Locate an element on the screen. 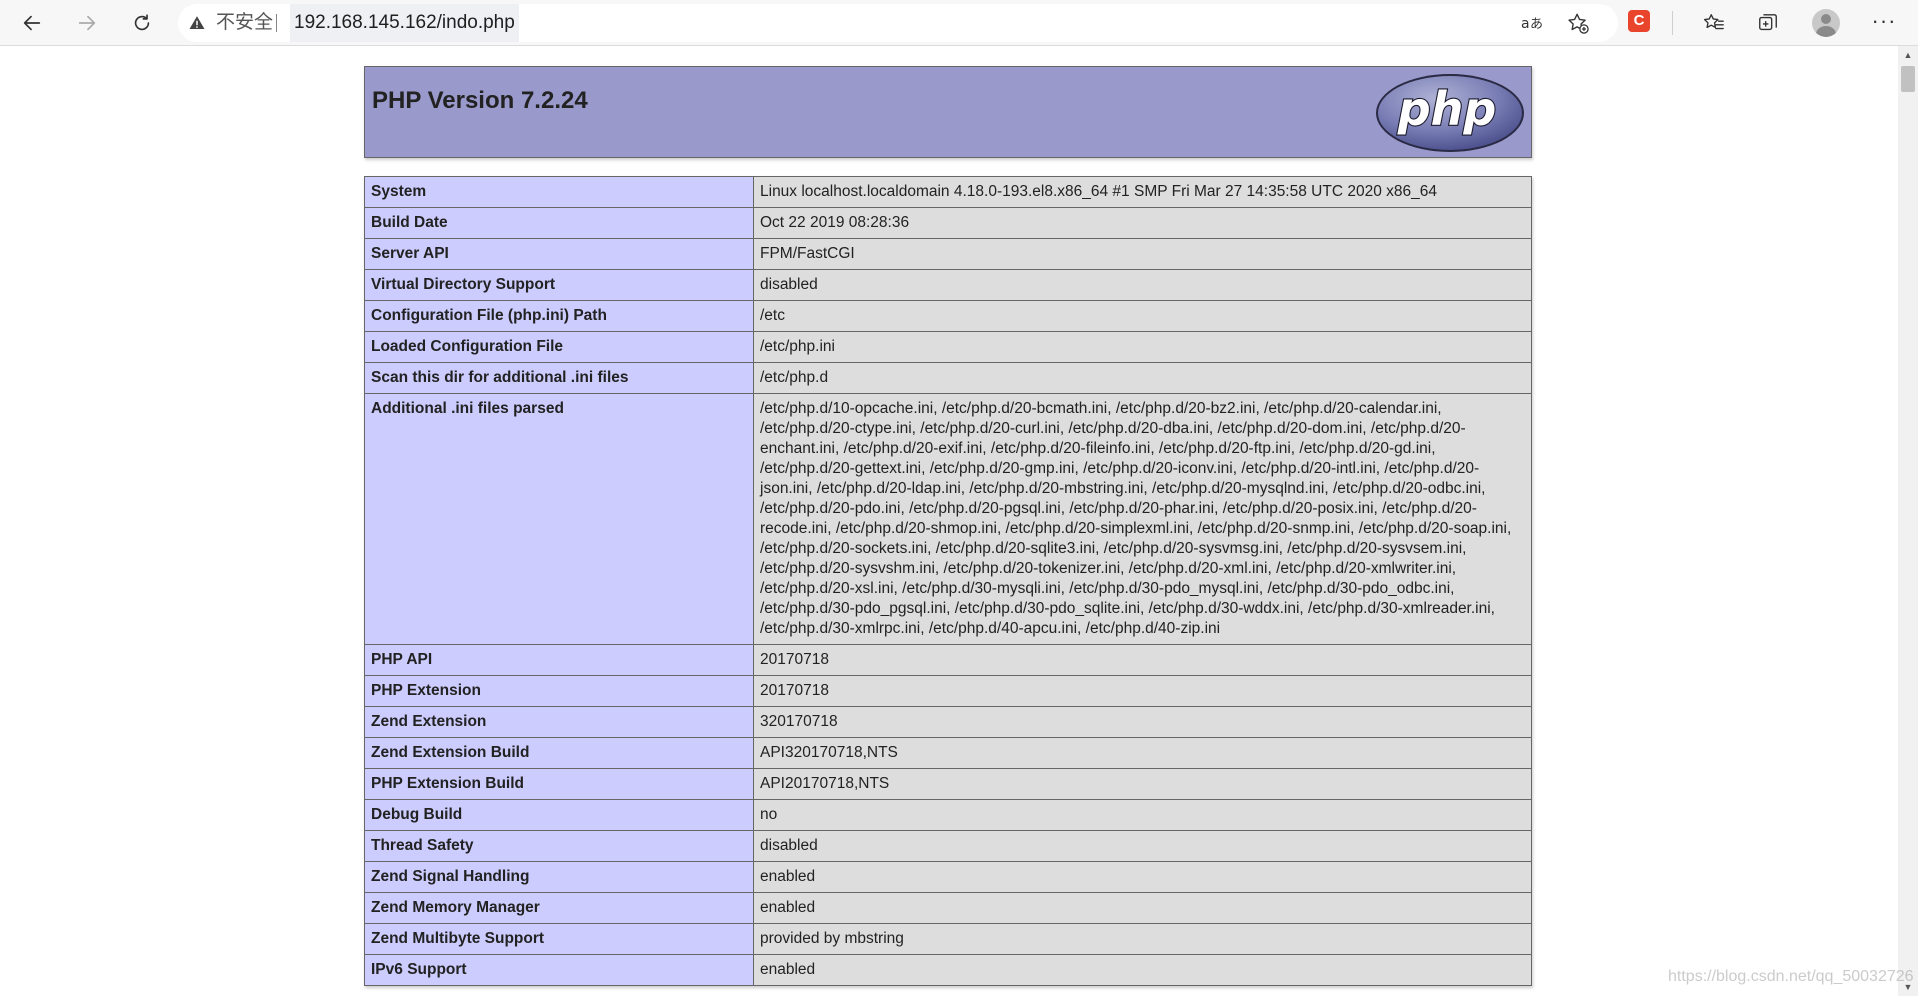 The width and height of the screenshot is (1918, 996). row-key: Additional .ini files parsed is located at coordinates (559, 519).